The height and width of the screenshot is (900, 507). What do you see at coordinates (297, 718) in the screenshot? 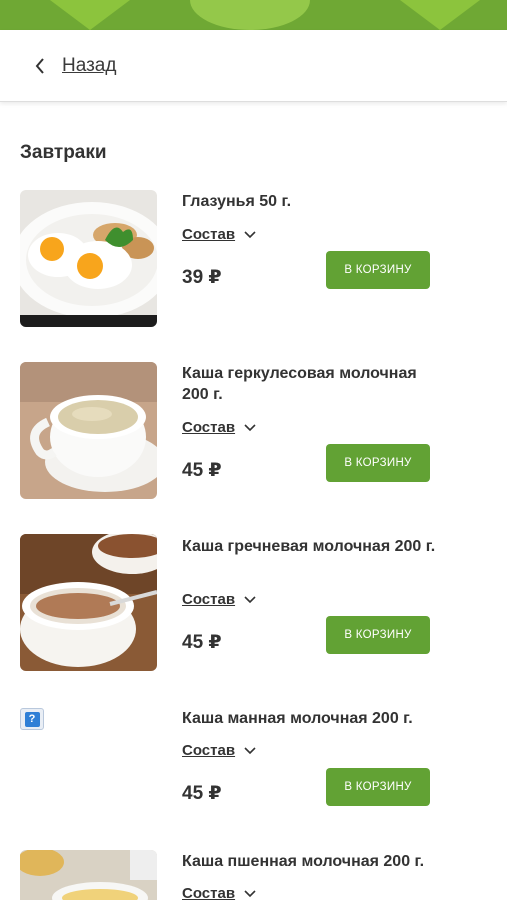
I see `product-name: Каша манная молочная 200 г.` at bounding box center [297, 718].